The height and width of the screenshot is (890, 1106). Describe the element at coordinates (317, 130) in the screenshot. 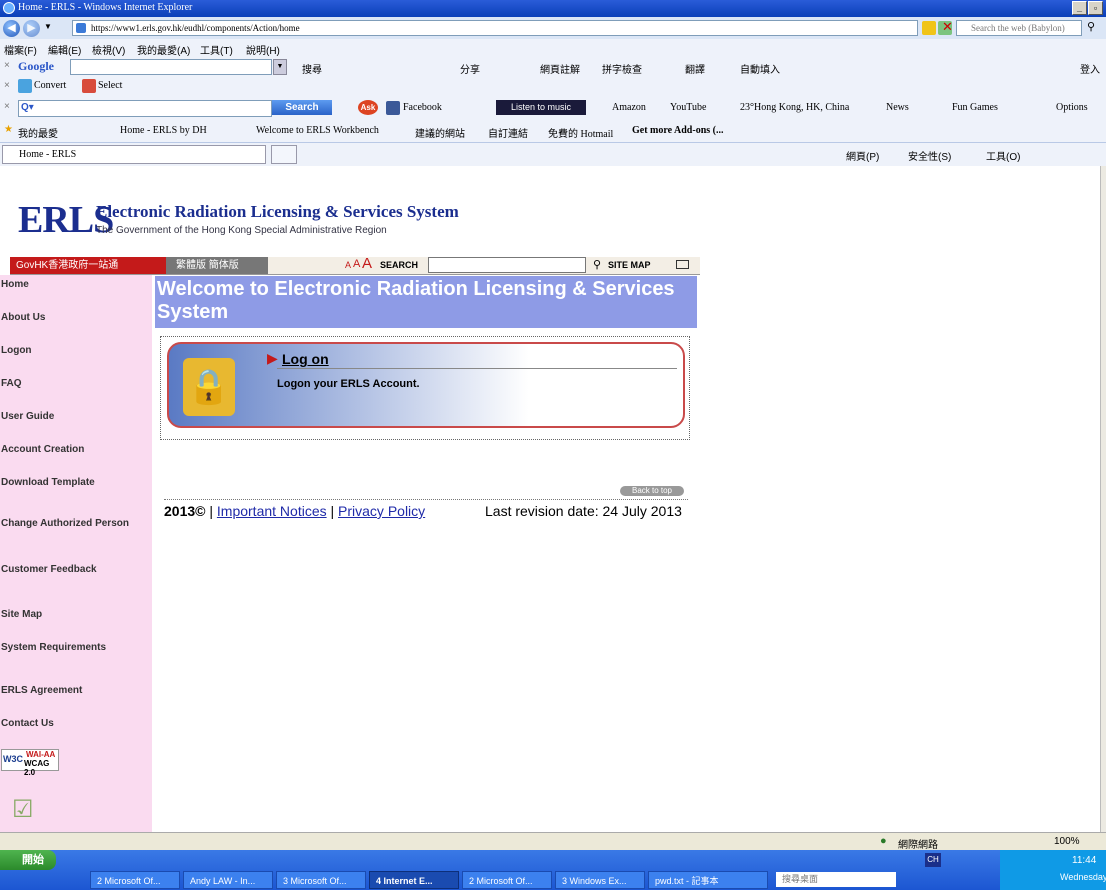

I see `fav-link-workbench: Welcome to ERLS Workbench` at that location.